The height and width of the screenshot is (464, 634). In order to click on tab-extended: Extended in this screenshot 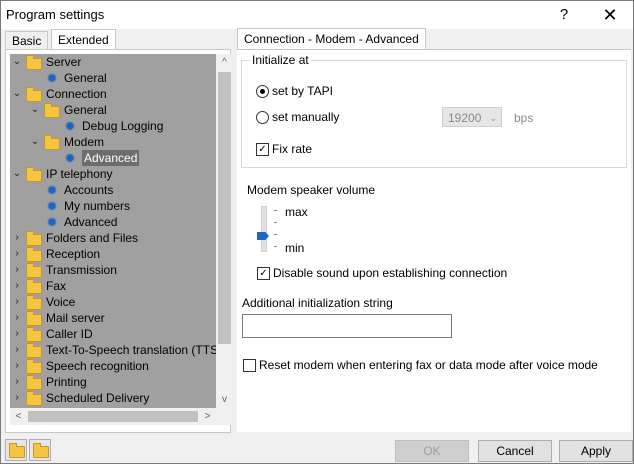, I will do `click(83, 39)`.